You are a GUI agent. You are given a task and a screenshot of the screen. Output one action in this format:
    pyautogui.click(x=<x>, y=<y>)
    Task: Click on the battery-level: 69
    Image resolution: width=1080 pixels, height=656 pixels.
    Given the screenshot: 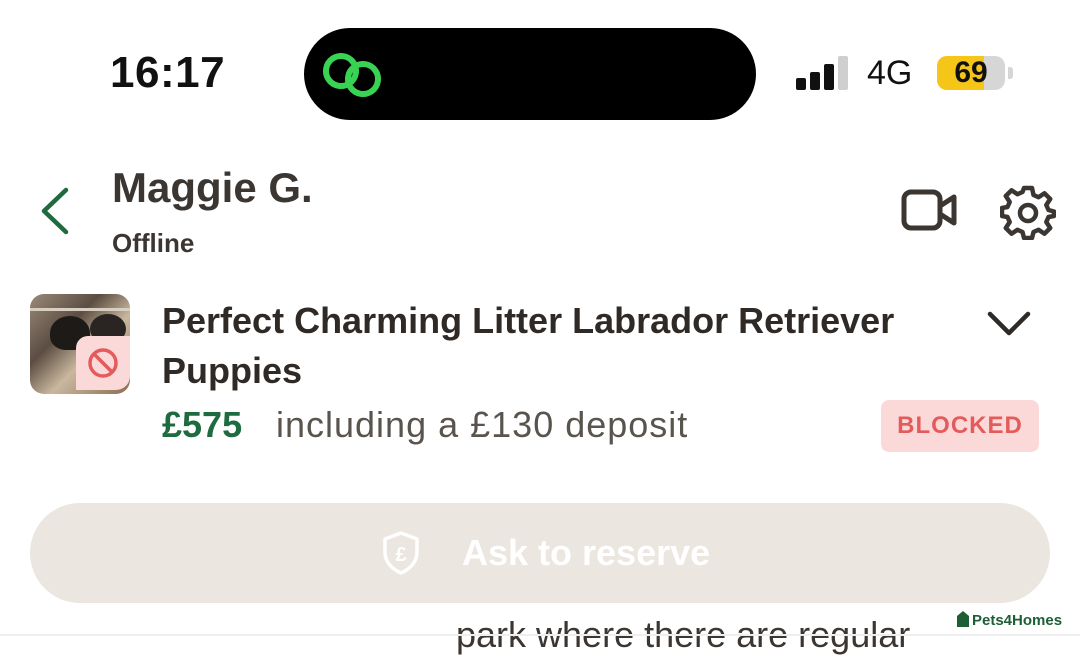 What is the action you would take?
    pyautogui.click(x=971, y=72)
    